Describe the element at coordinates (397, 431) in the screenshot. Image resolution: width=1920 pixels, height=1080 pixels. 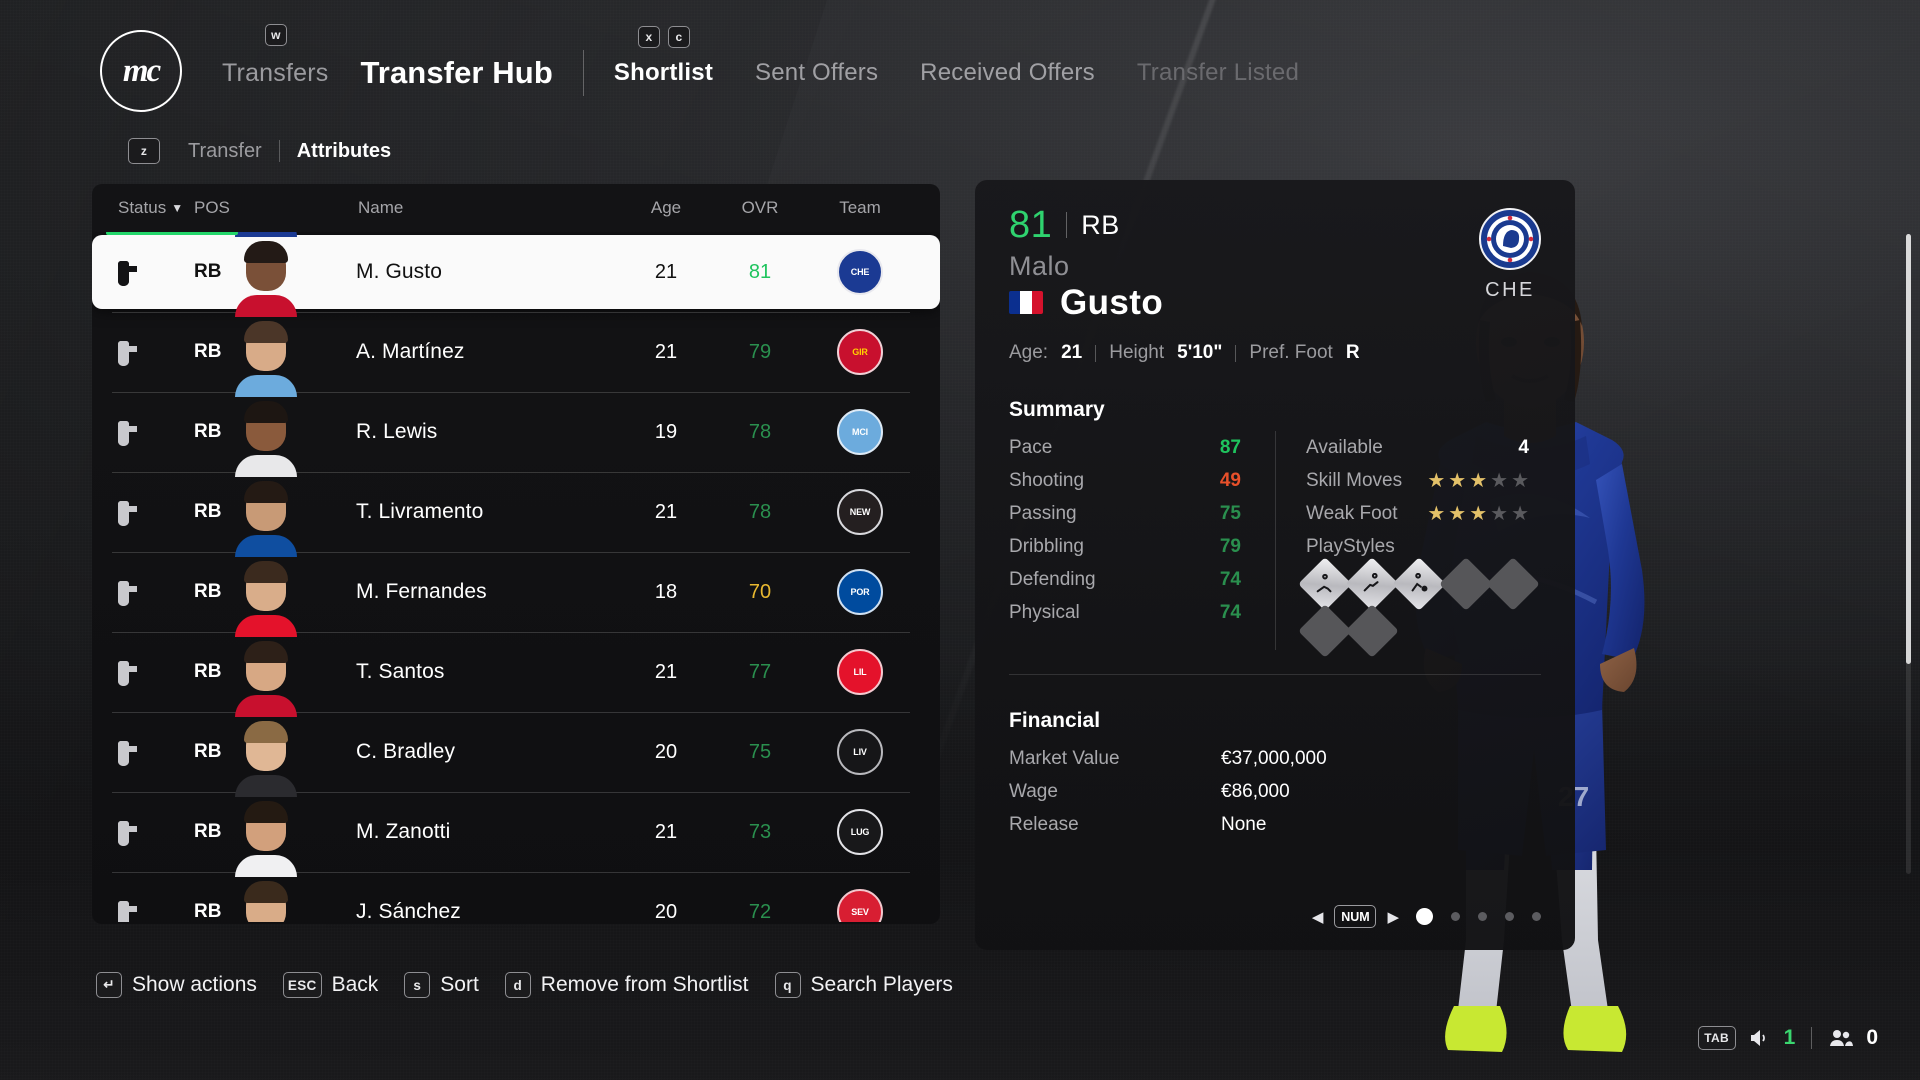
I see `row-player-name: R. Lewis` at that location.